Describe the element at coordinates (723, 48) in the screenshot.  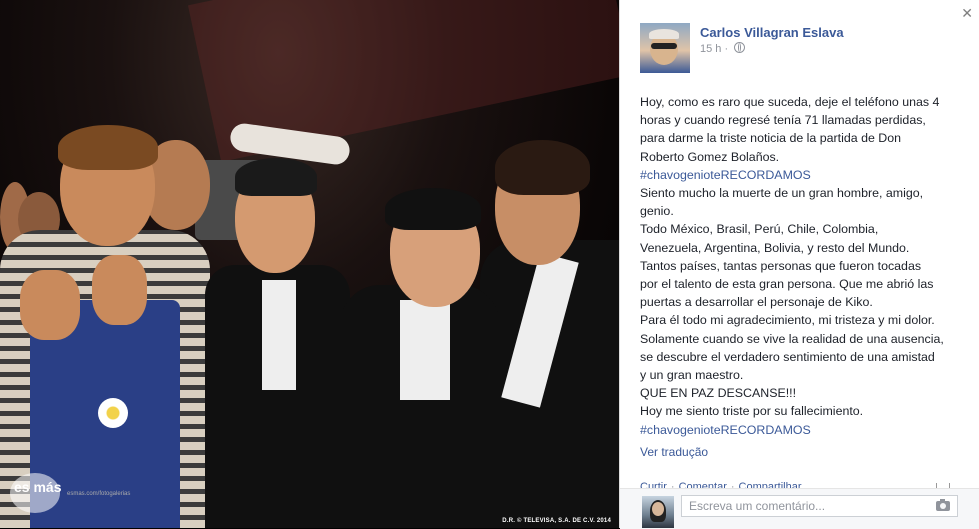
I see `post-meta: 15 h ·` at that location.